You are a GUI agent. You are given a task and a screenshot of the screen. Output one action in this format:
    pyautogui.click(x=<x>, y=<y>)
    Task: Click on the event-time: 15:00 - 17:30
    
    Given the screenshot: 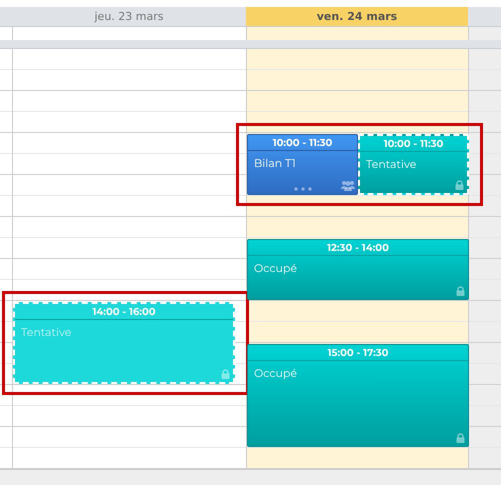 What is the action you would take?
    pyautogui.click(x=358, y=353)
    